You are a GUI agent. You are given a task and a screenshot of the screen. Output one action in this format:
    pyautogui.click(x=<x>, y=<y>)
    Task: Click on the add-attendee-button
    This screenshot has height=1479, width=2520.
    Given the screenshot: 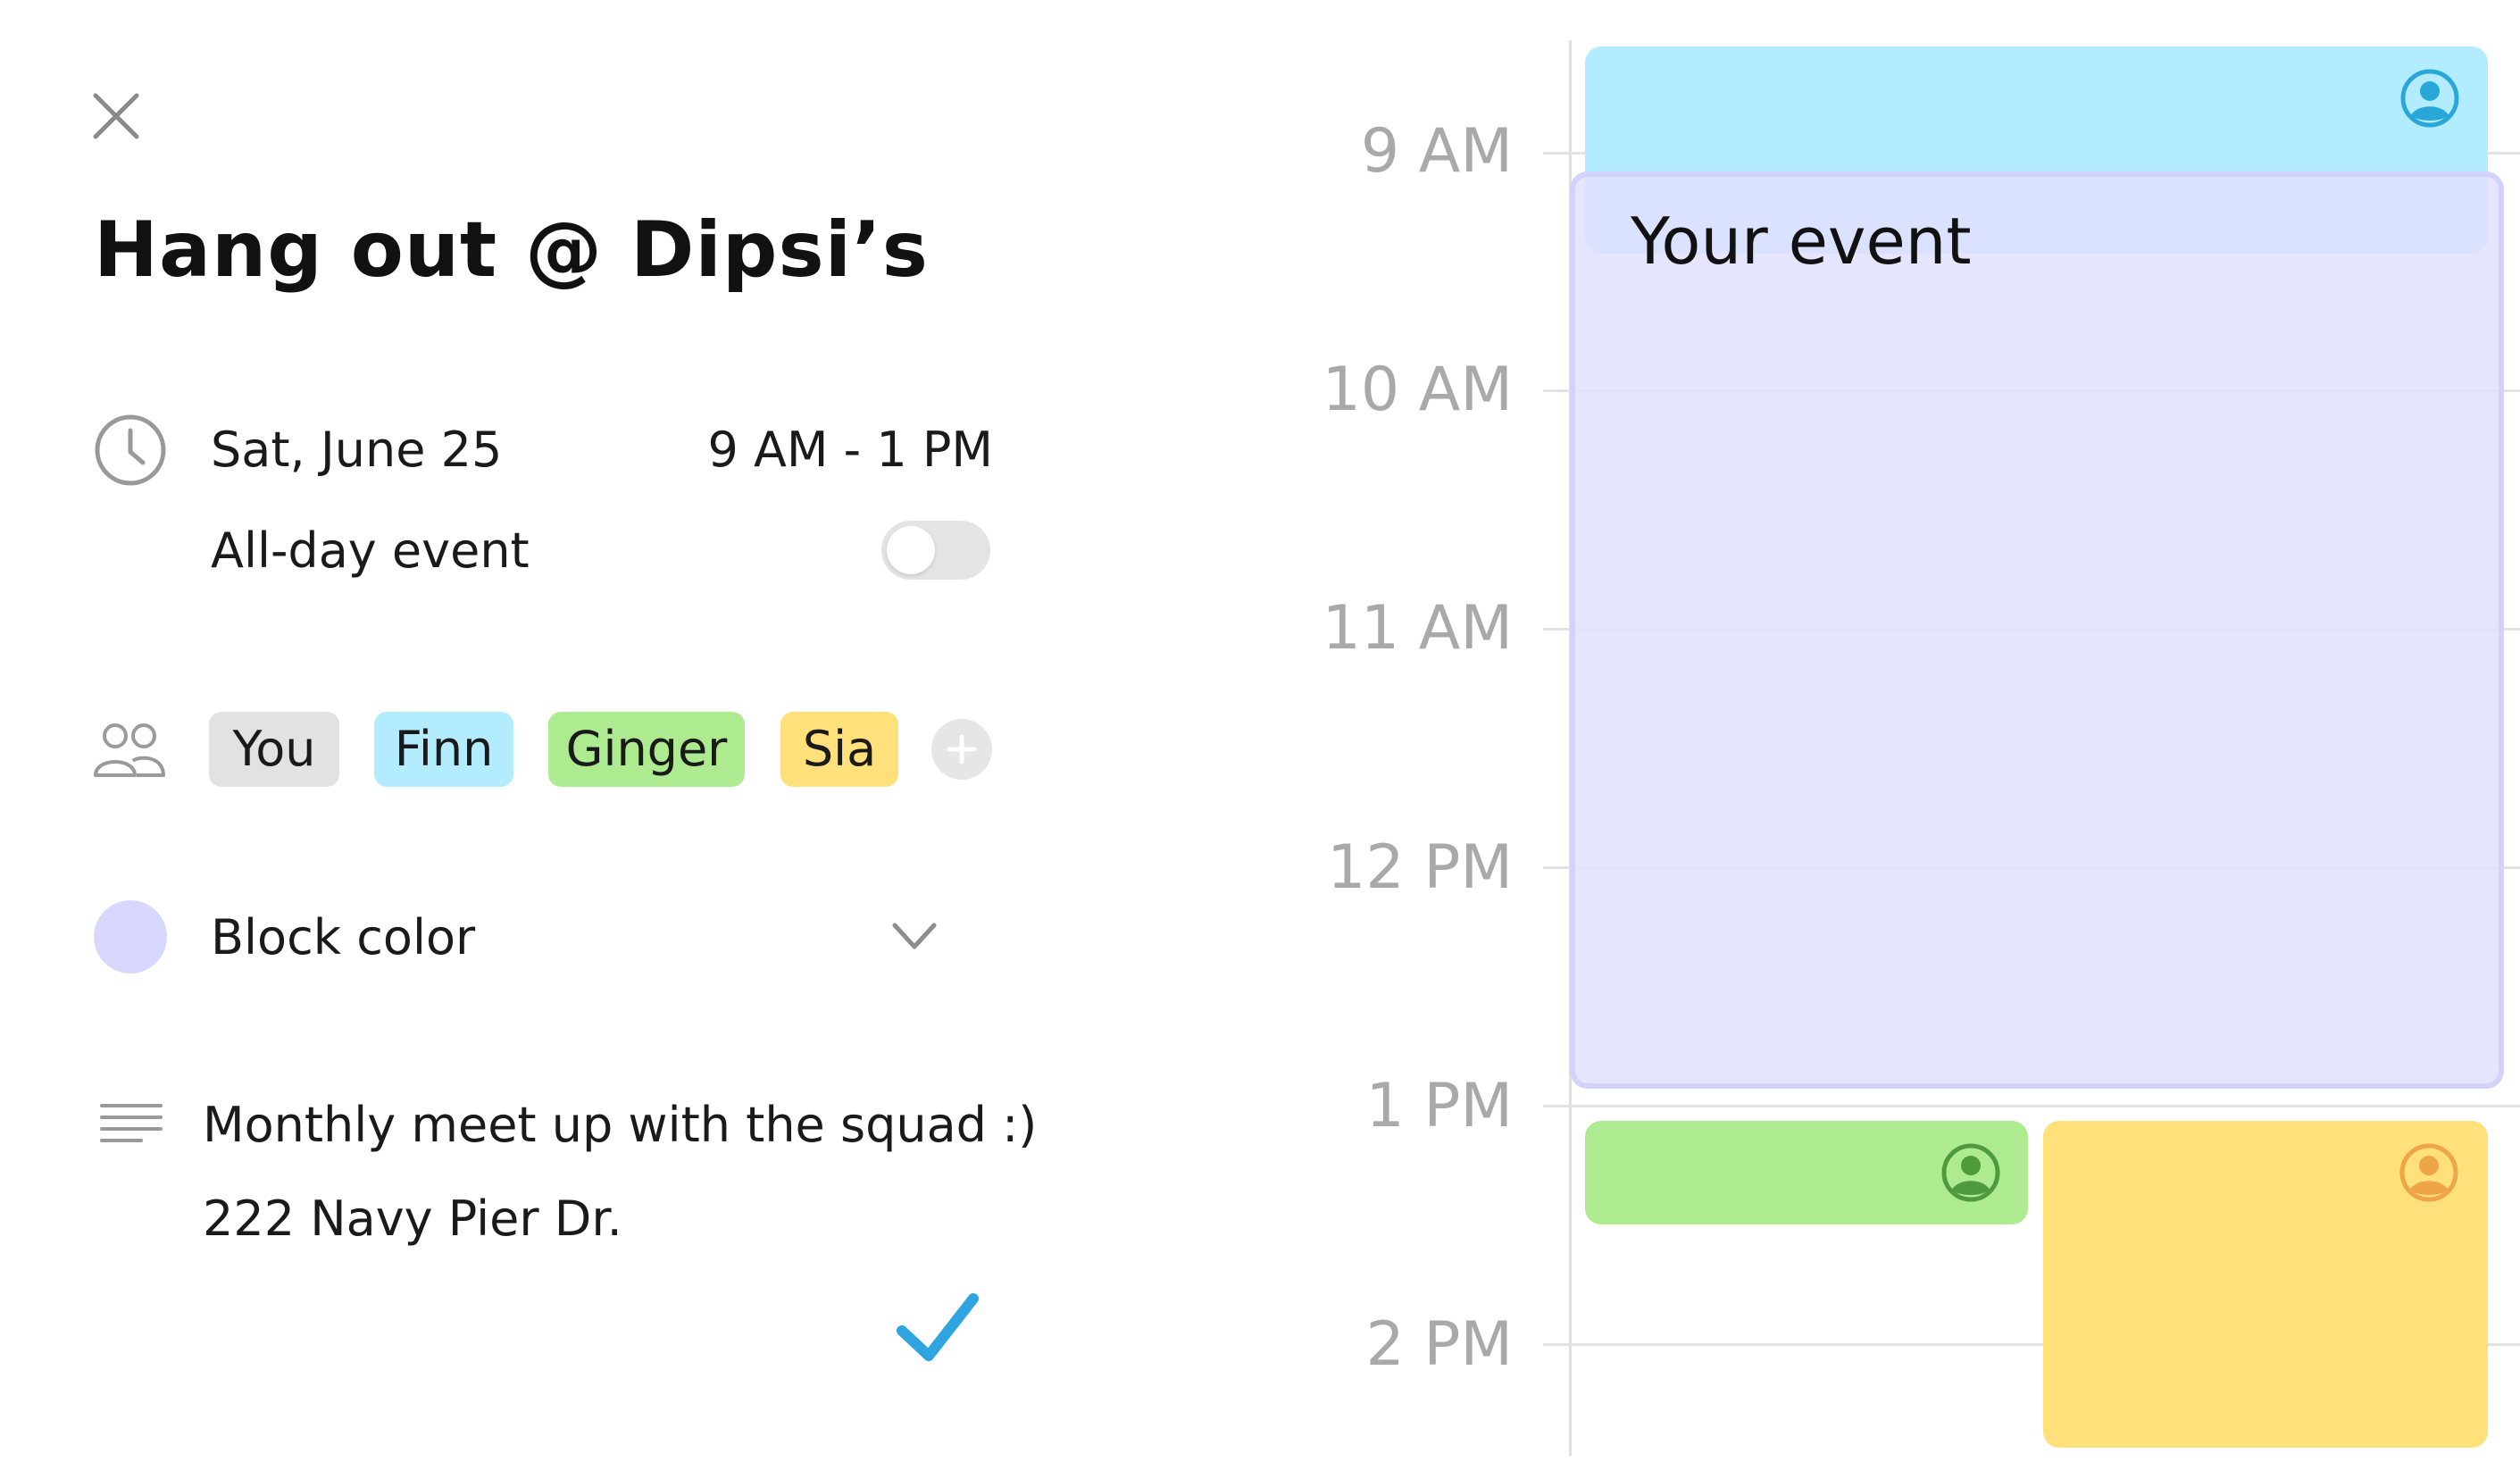 What is the action you would take?
    pyautogui.click(x=962, y=749)
    